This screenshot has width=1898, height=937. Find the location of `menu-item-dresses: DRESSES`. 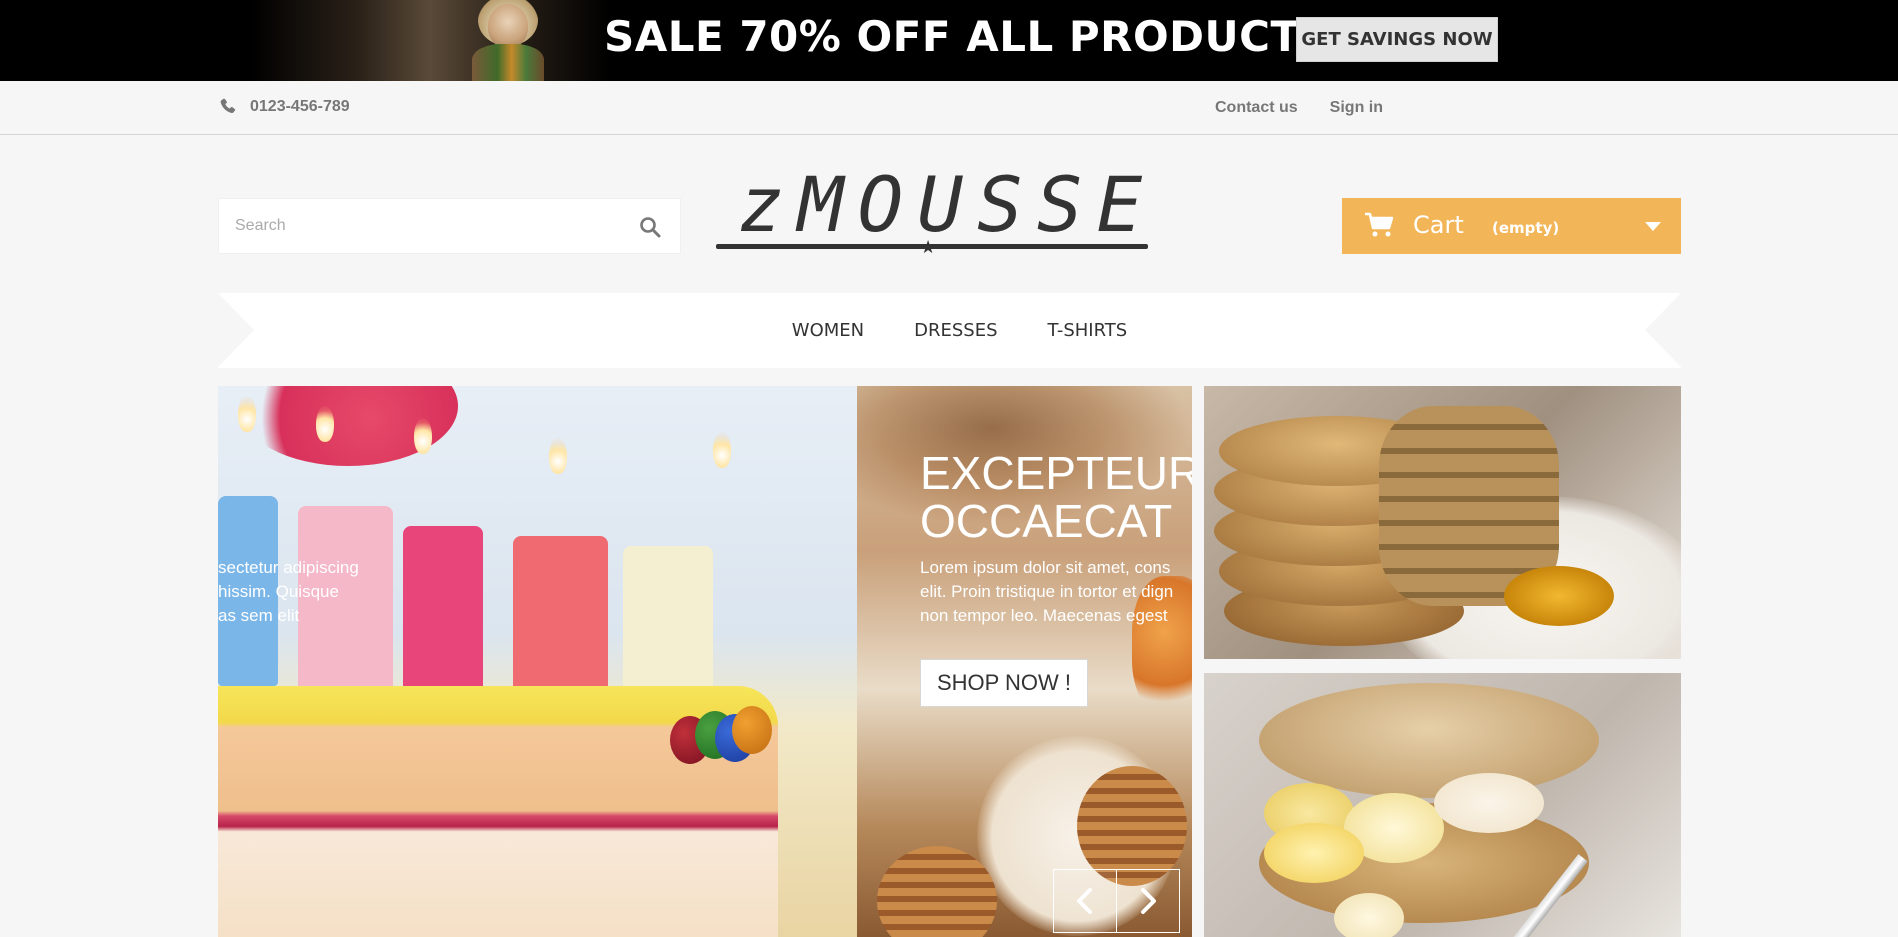

menu-item-dresses: DRESSES is located at coordinates (955, 330).